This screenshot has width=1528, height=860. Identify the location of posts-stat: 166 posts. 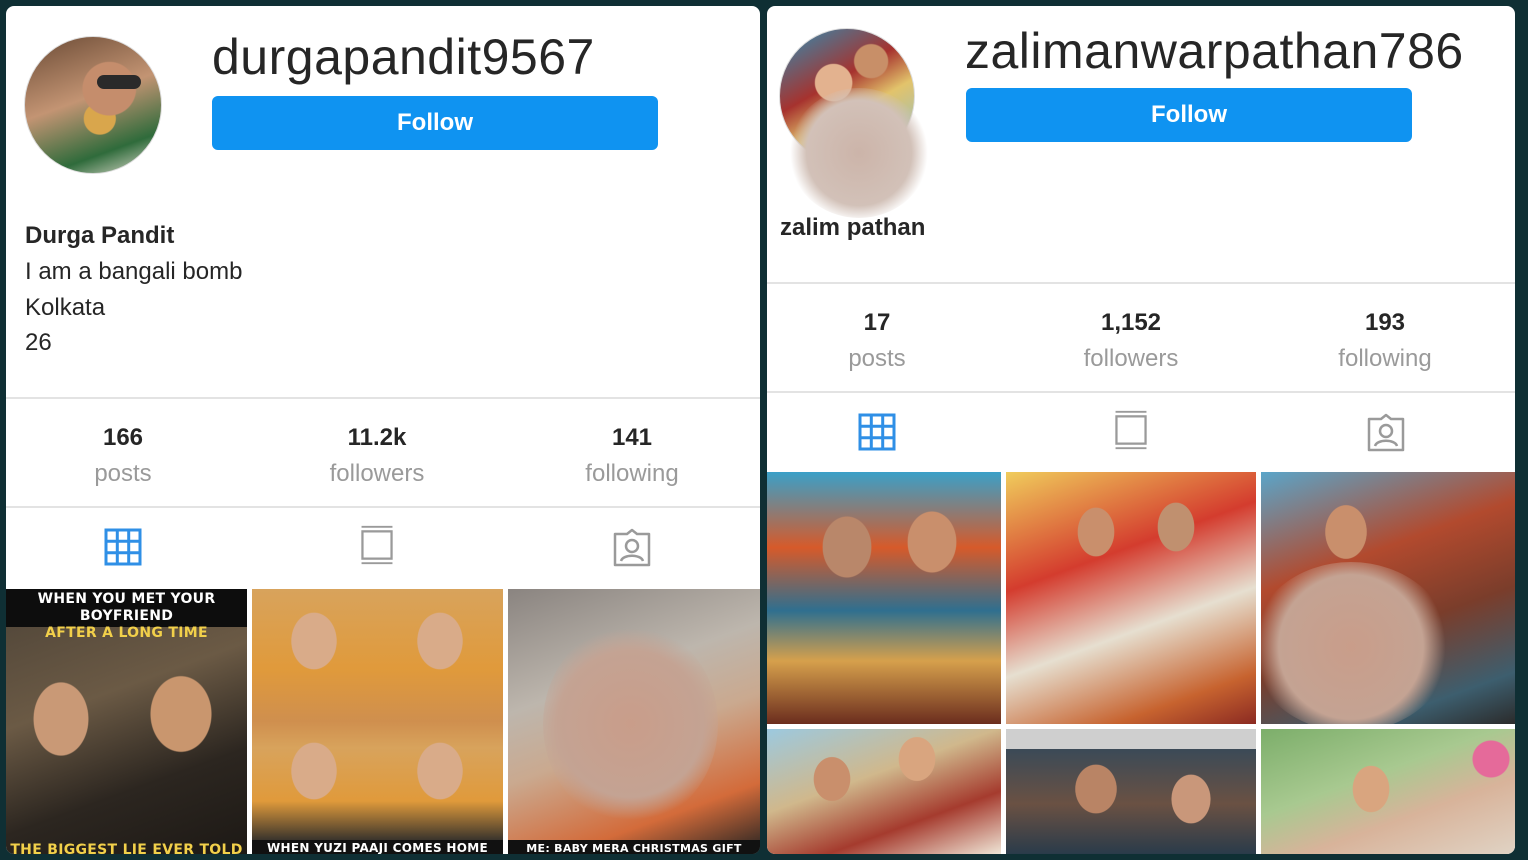
(124, 456).